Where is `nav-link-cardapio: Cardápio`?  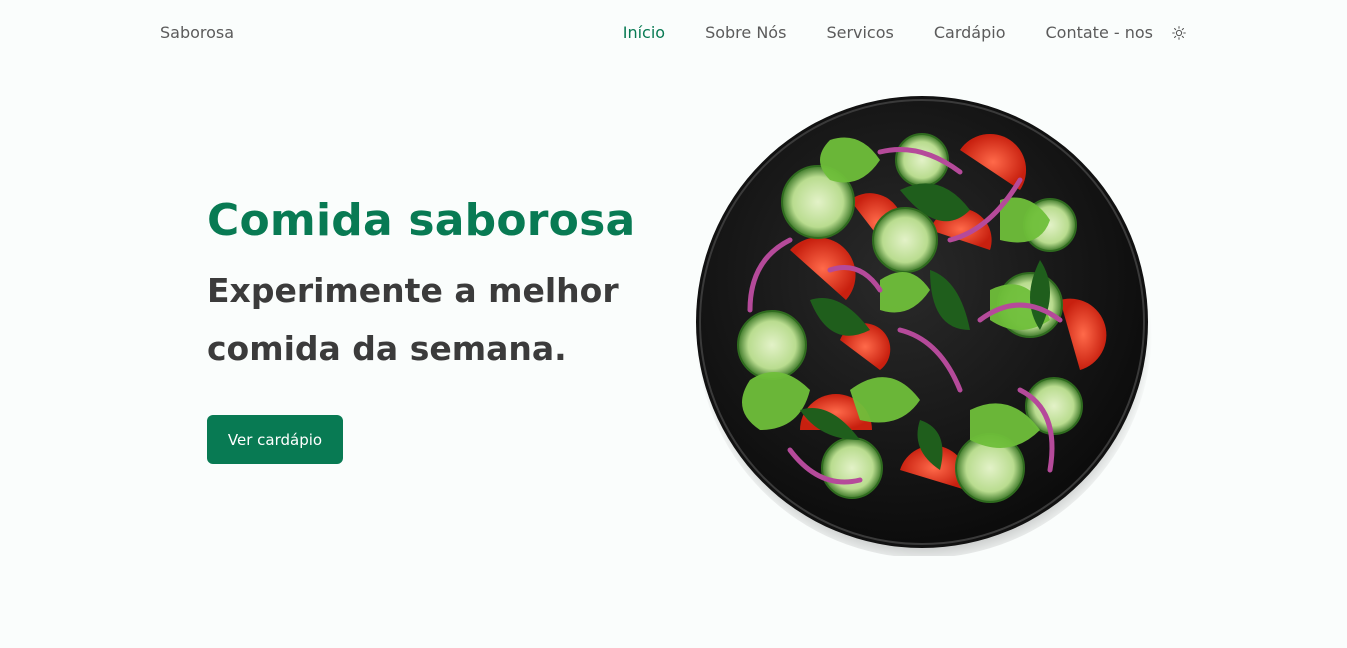
nav-link-cardapio: Cardápio is located at coordinates (970, 32).